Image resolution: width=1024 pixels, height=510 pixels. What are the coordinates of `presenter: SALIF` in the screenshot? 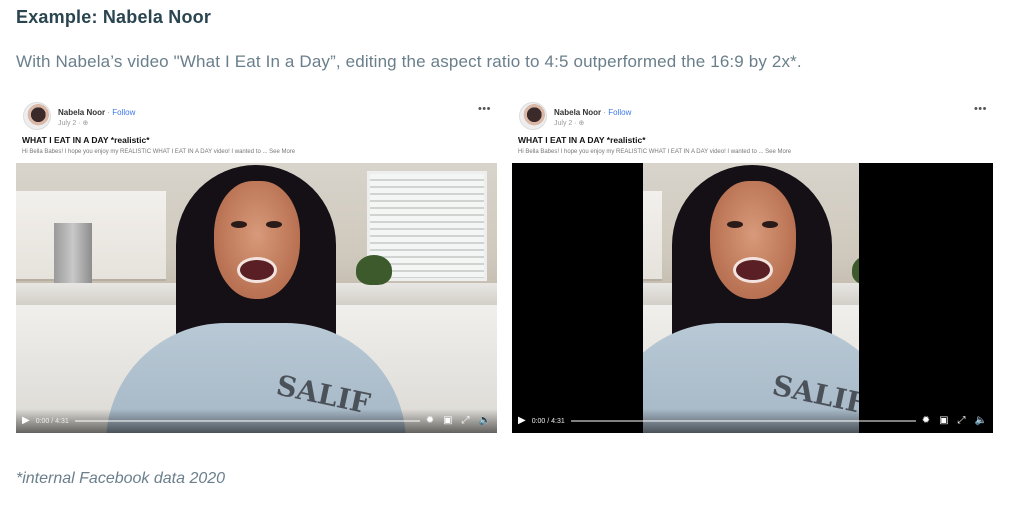 It's located at (751, 298).